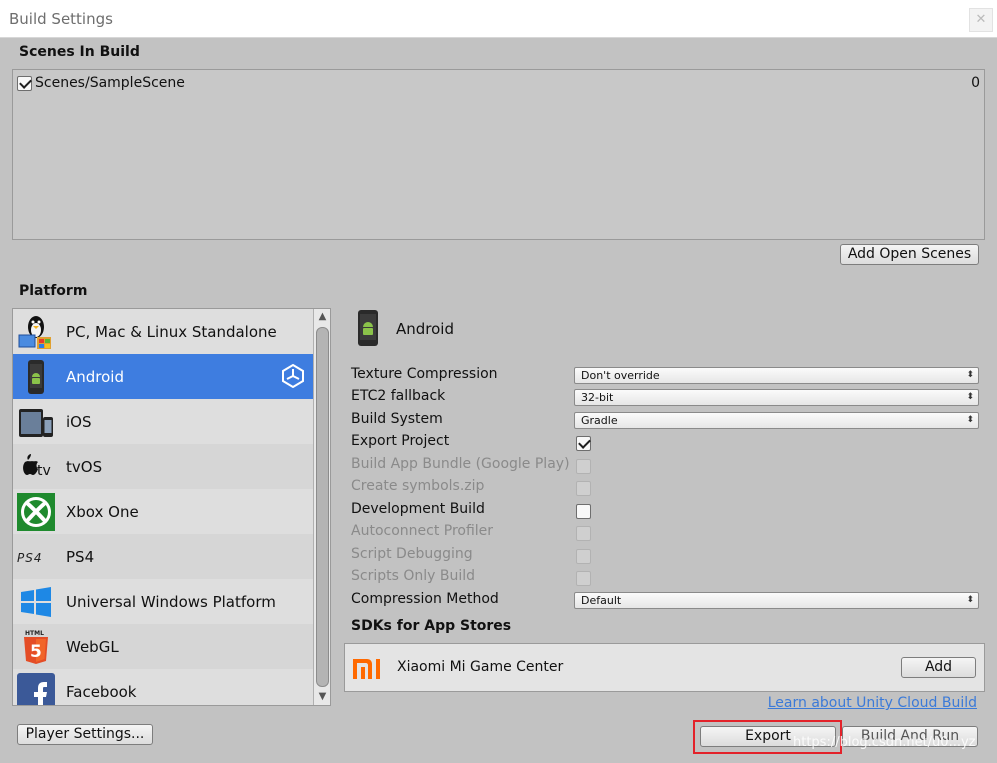 The width and height of the screenshot is (997, 763). What do you see at coordinates (583, 466) in the screenshot?
I see `build-app-bundle-checkbox` at bounding box center [583, 466].